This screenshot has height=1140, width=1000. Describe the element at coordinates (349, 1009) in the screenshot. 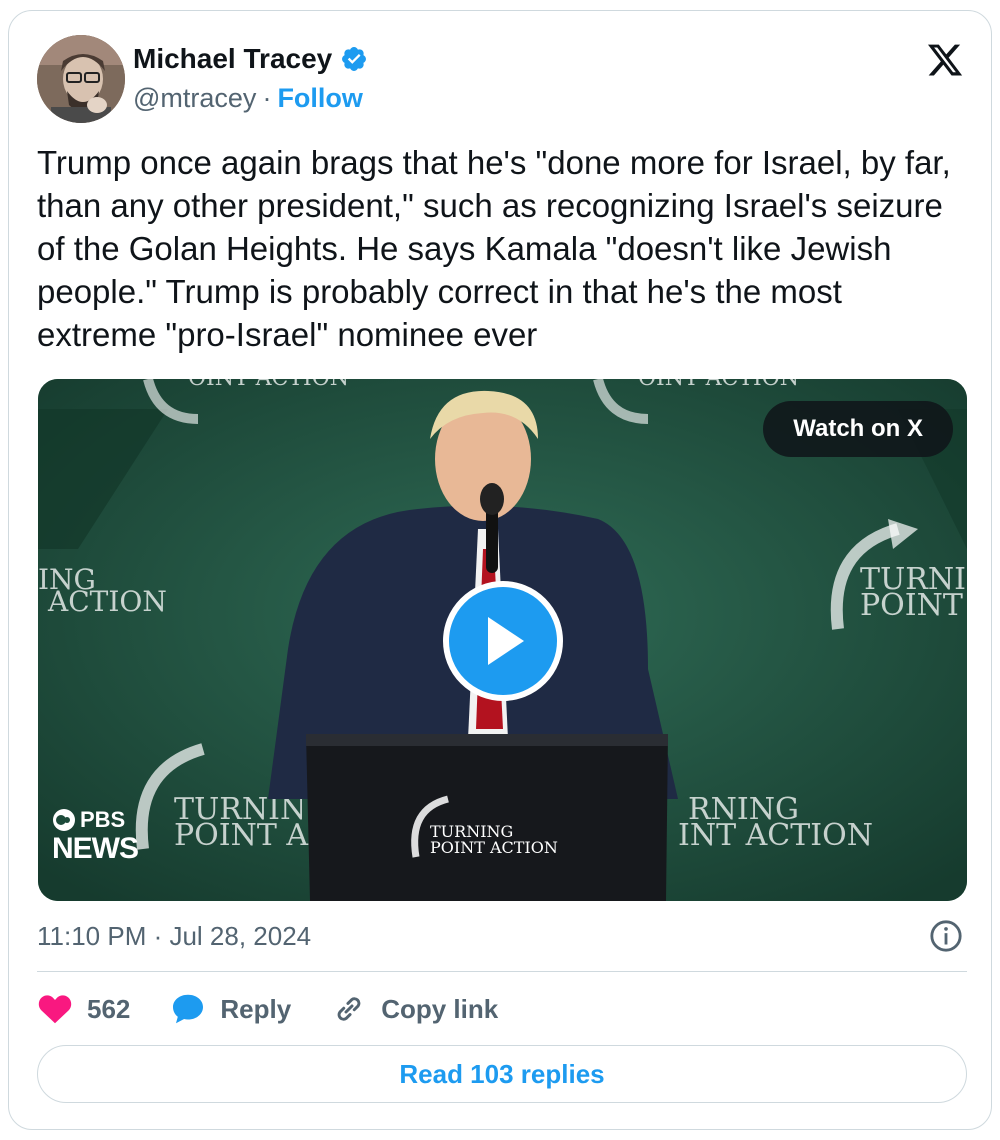

I see `link-icon` at that location.